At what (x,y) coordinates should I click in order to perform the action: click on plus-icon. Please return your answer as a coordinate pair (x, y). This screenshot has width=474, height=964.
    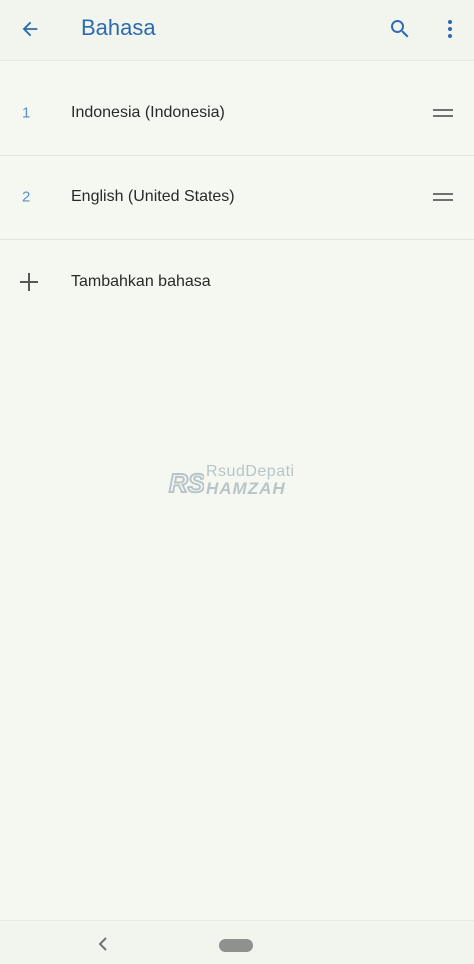
    Looking at the image, I should click on (29, 282).